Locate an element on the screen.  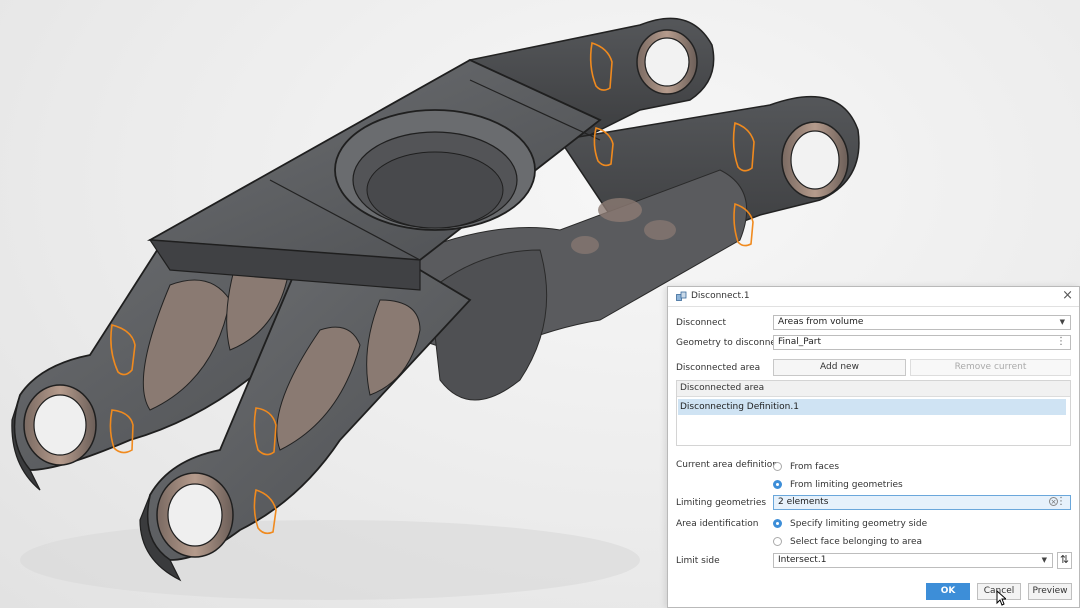
disconnect-value: Areas from volume is located at coordinates (821, 322).